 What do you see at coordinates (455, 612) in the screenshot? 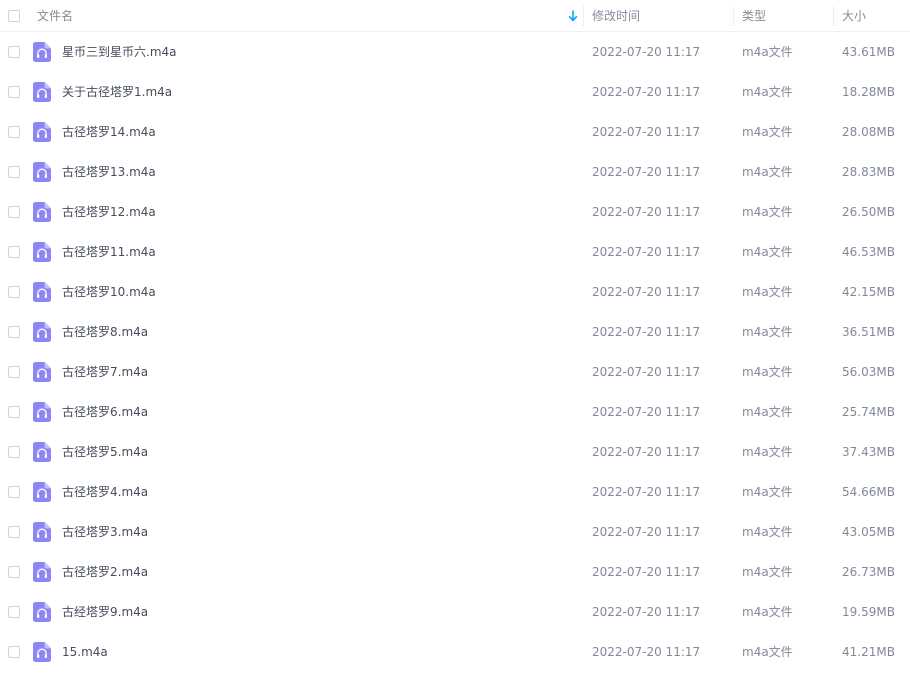
I see `file-row: 古经塔罗9.m4a 2022-07-20 11:17 m4a文件 19.59MB` at bounding box center [455, 612].